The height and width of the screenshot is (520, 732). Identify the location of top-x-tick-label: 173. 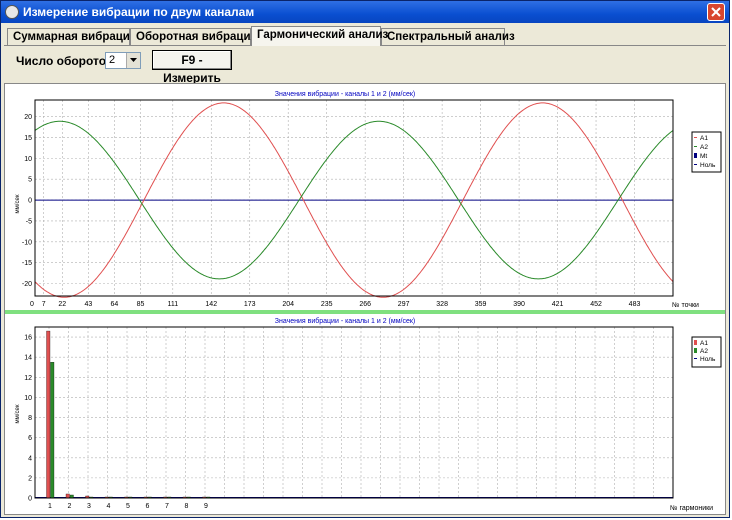
(250, 304).